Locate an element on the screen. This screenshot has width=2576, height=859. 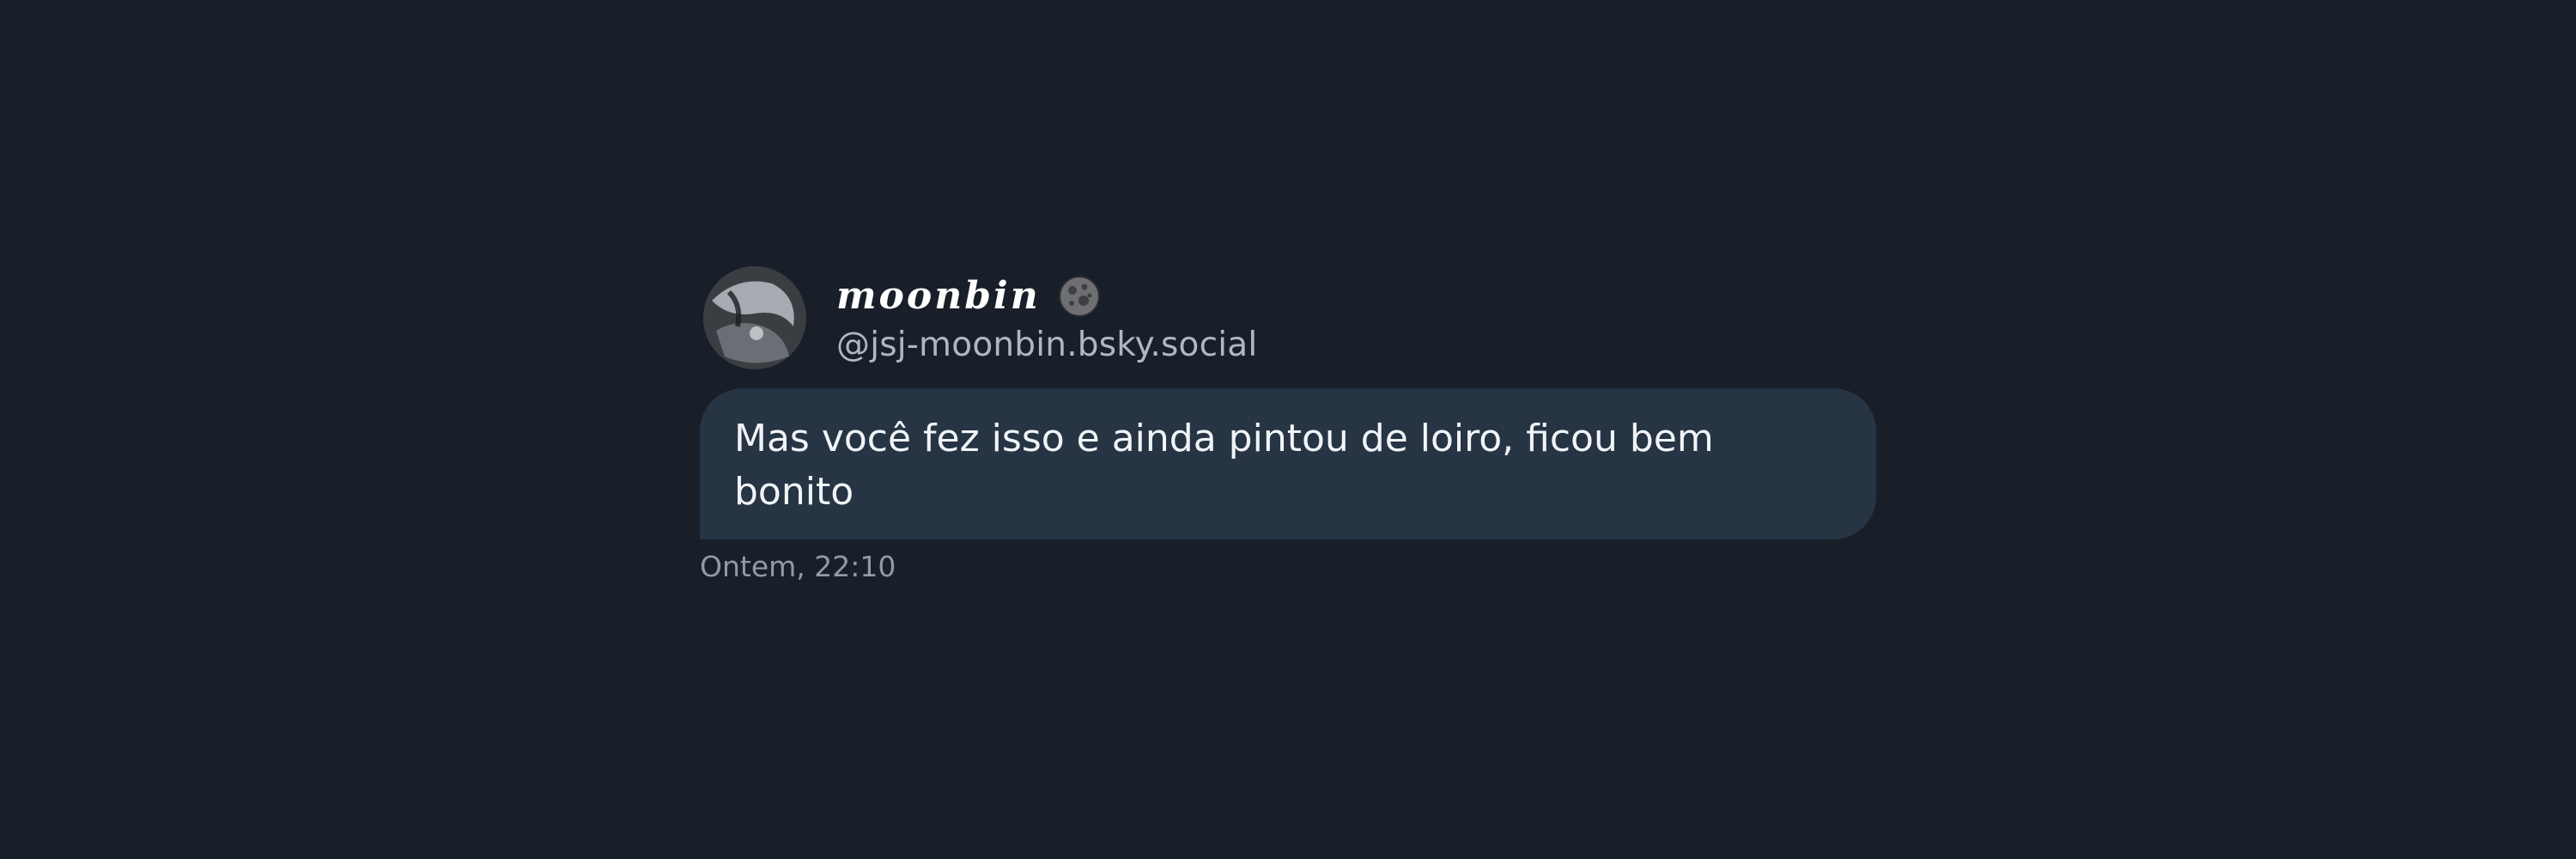
avatar is located at coordinates (755, 318).